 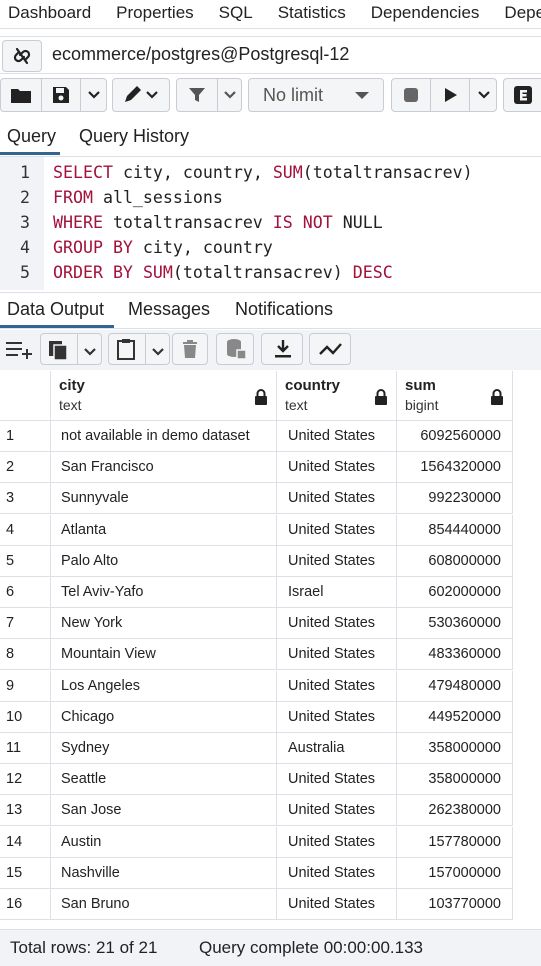 I want to click on row-number: 1, so click(x=25, y=436).